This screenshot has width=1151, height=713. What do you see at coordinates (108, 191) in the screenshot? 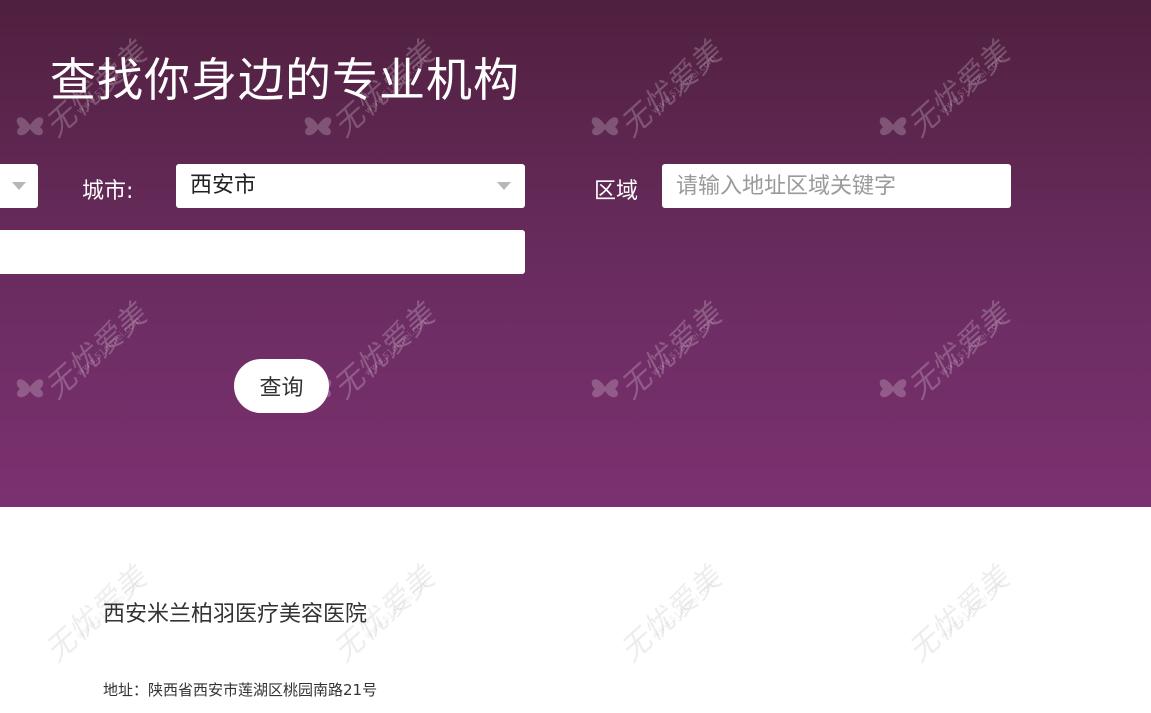
I see `city-label: 城市:` at bounding box center [108, 191].